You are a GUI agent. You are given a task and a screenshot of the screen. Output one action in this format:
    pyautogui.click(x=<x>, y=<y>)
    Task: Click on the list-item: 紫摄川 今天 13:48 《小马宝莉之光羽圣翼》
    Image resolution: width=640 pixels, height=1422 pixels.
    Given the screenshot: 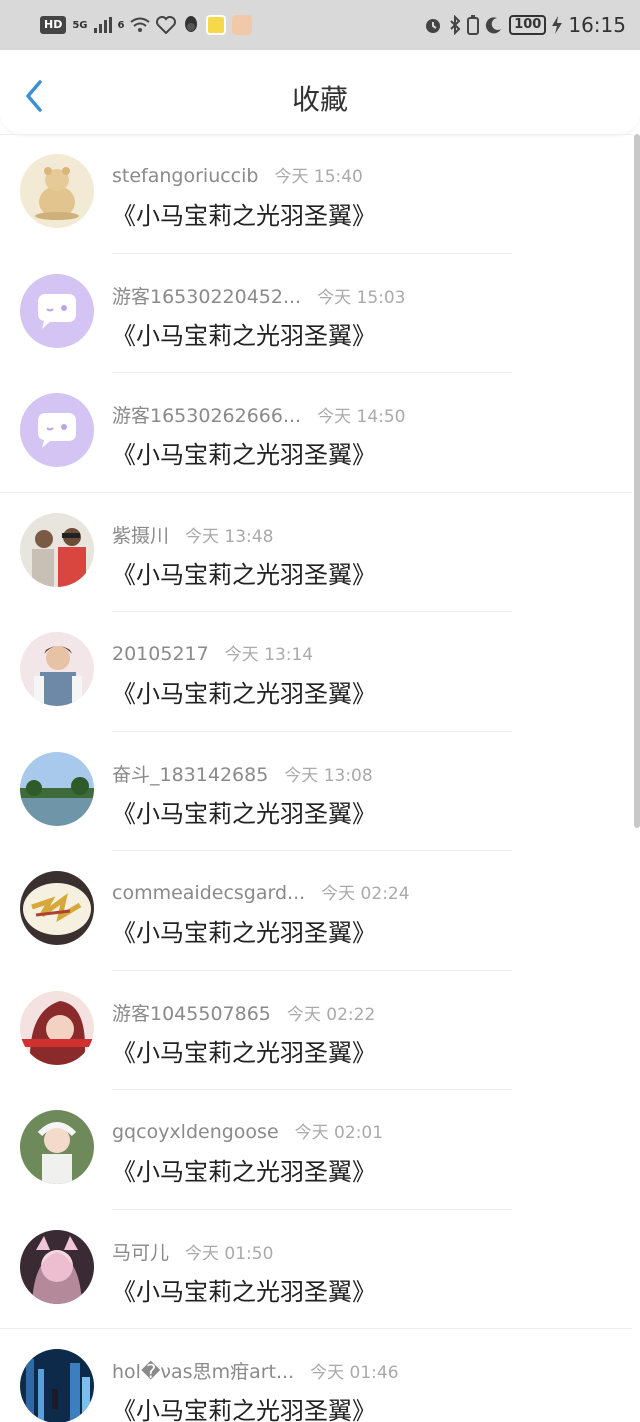 What is the action you would take?
    pyautogui.click(x=316, y=552)
    